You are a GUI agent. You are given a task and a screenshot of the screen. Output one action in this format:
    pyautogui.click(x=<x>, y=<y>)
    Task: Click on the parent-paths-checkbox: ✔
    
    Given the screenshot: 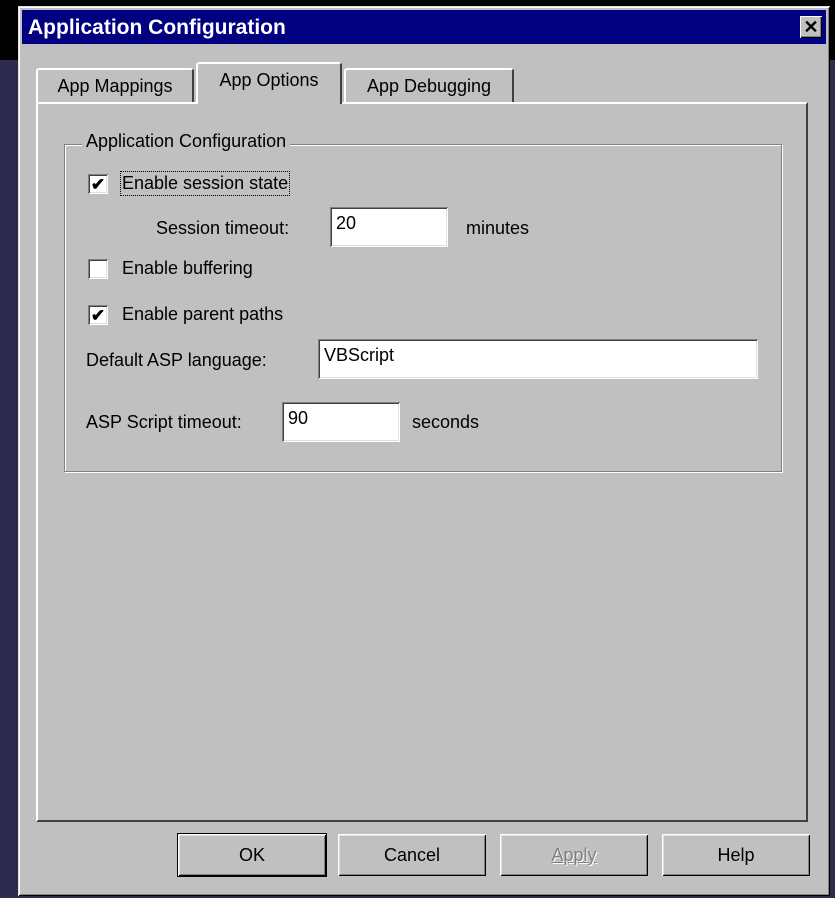 What is the action you would take?
    pyautogui.click(x=98, y=315)
    